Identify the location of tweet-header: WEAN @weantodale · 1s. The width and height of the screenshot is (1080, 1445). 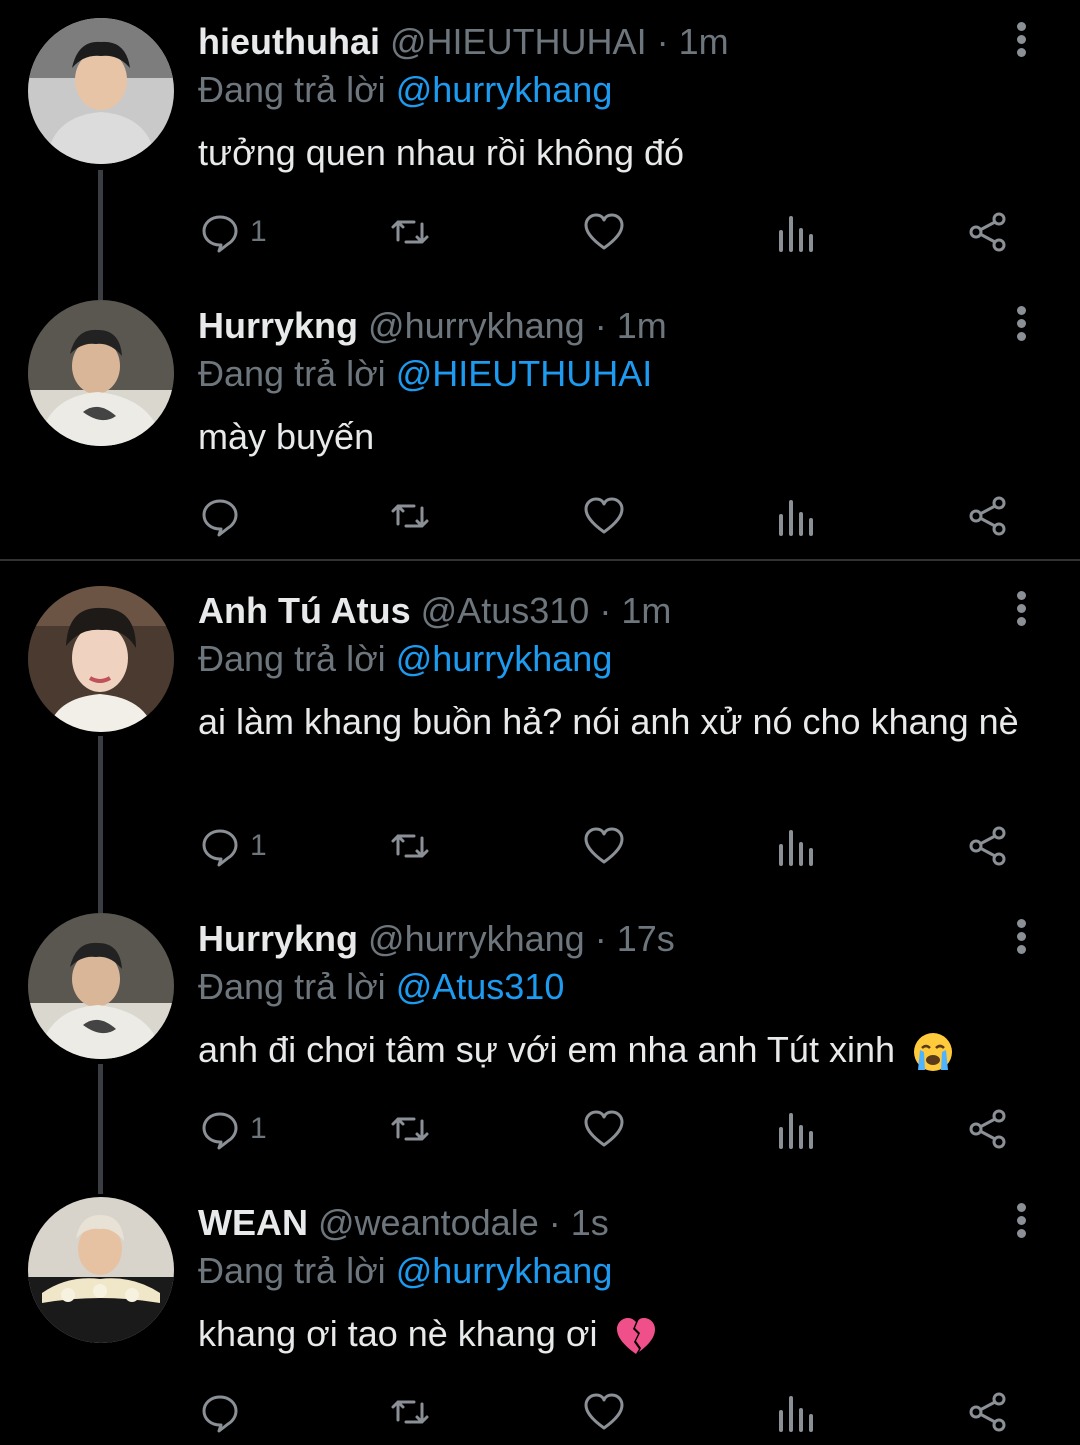
(403, 1223).